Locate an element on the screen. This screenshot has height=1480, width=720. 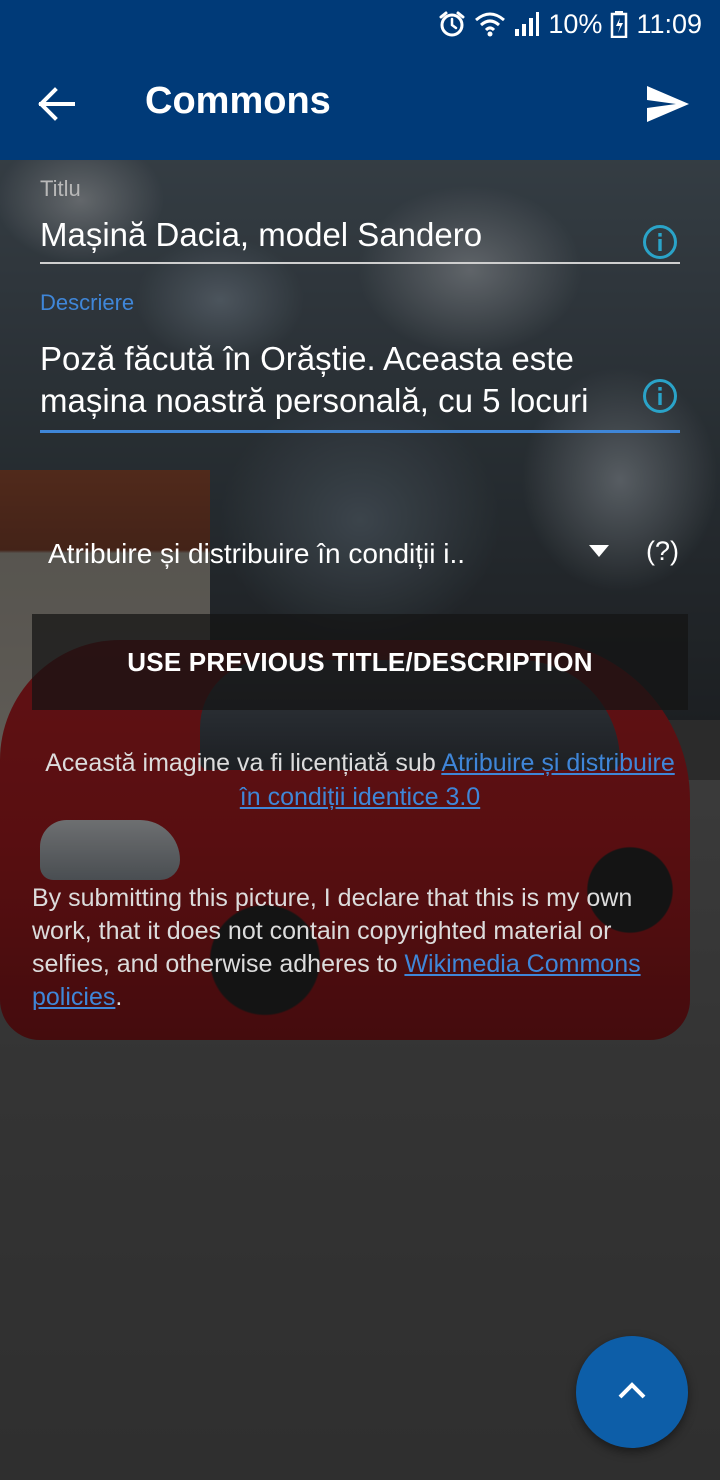
title-input: Mașină Dacia, model Sandero is located at coordinates (360, 235).